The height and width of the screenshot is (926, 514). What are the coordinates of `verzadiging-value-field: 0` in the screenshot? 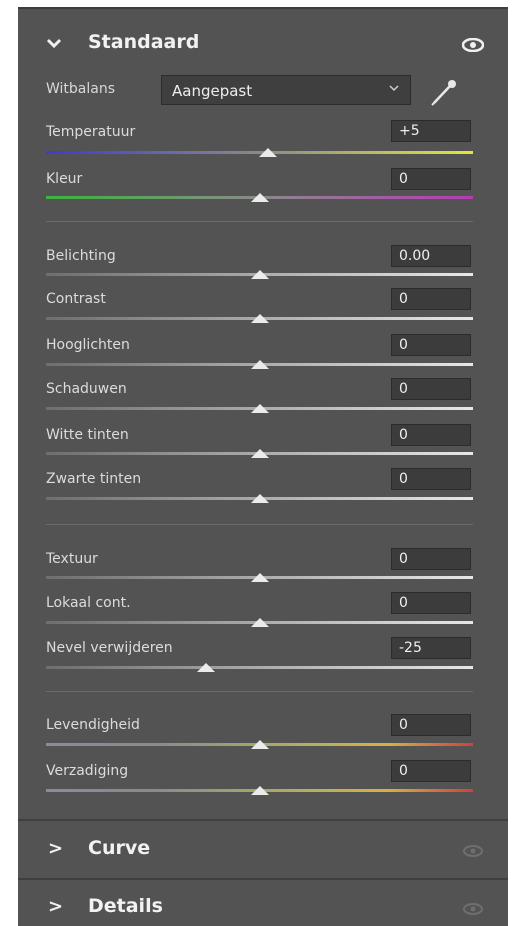 It's located at (431, 771).